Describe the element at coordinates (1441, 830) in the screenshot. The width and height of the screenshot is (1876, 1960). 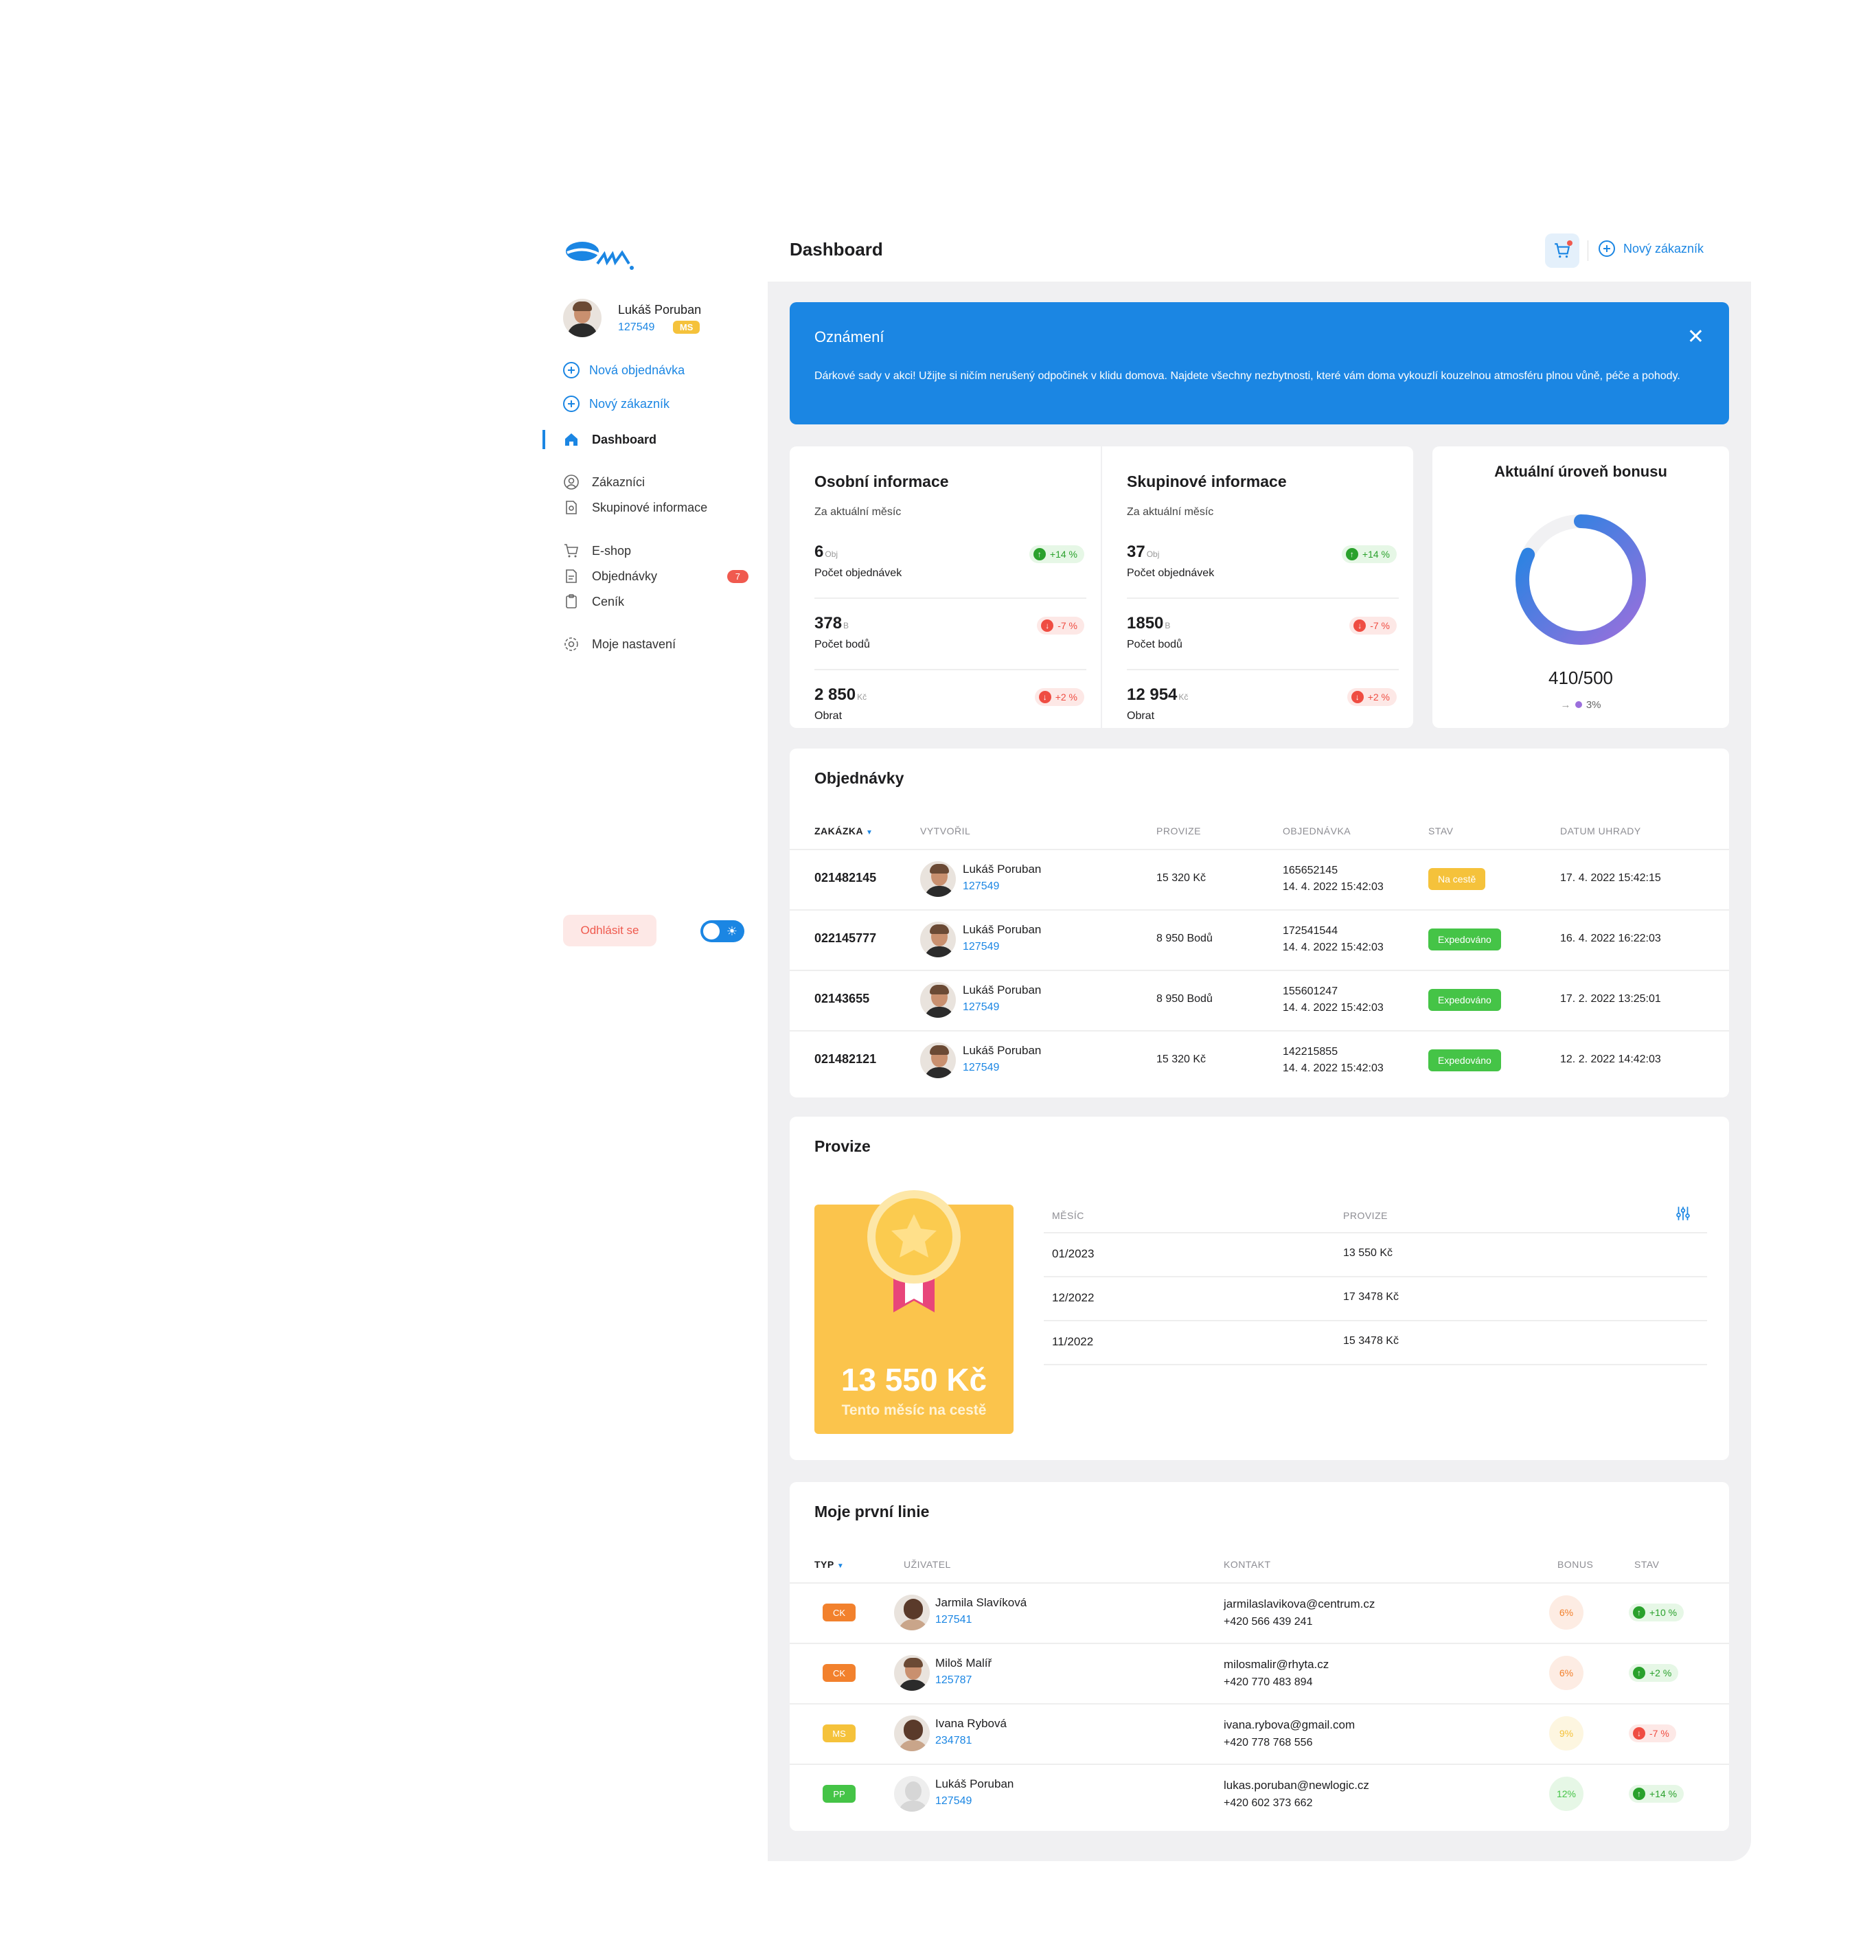
I see `column-header: STAV` at that location.